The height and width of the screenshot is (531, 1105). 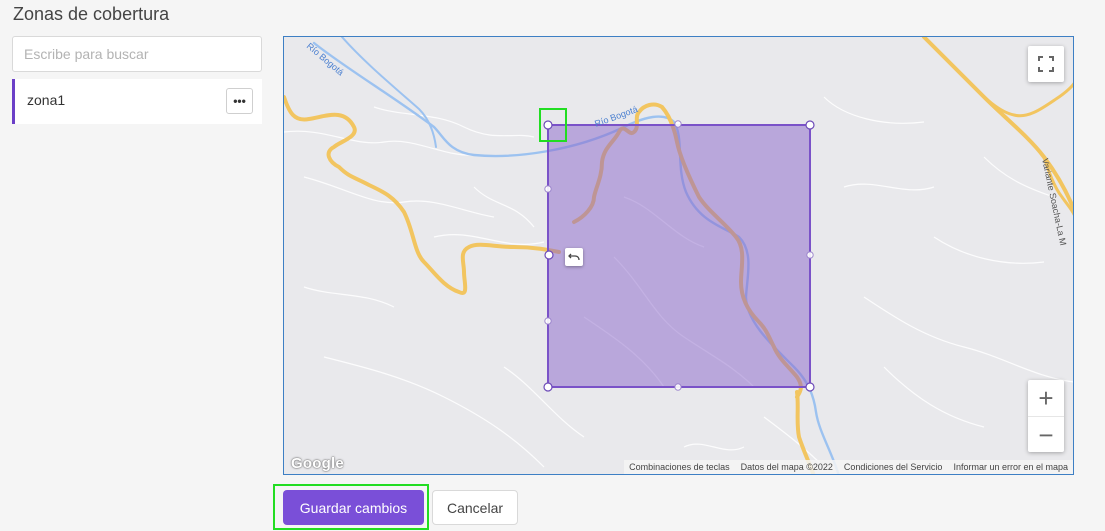 I want to click on fullscreen-icon, so click(x=1046, y=64).